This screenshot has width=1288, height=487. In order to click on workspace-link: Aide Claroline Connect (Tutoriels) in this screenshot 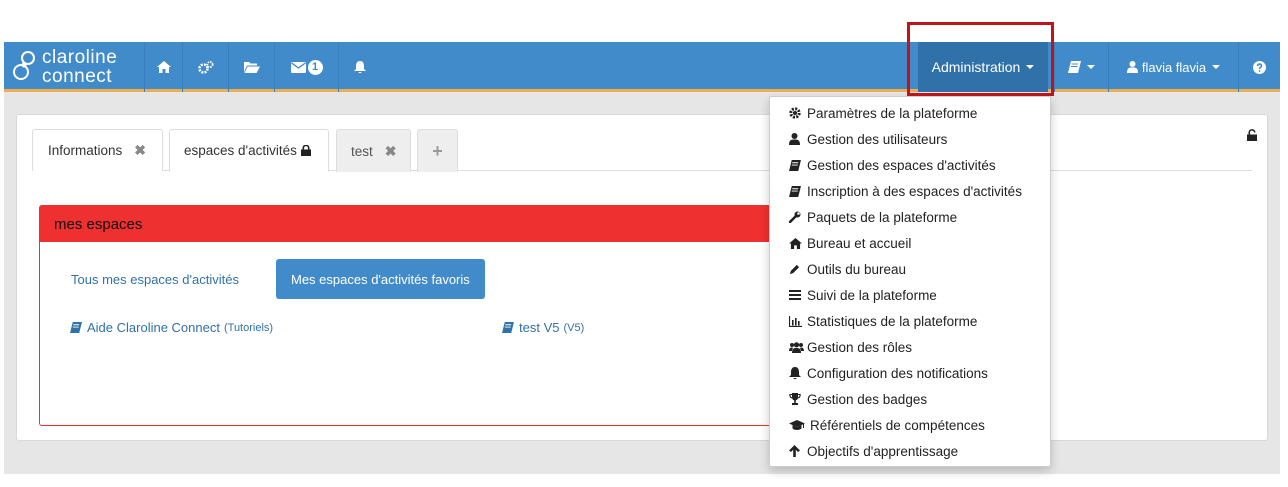, I will do `click(171, 327)`.